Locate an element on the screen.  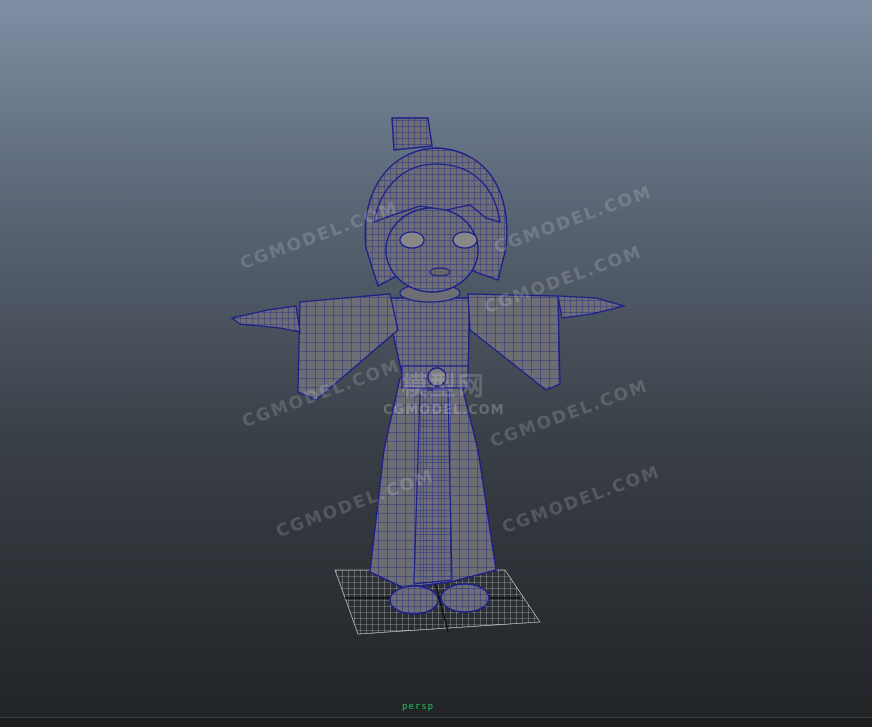
watermark-logo: 模型网 CGMODEL.COM is located at coordinates (444, 392).